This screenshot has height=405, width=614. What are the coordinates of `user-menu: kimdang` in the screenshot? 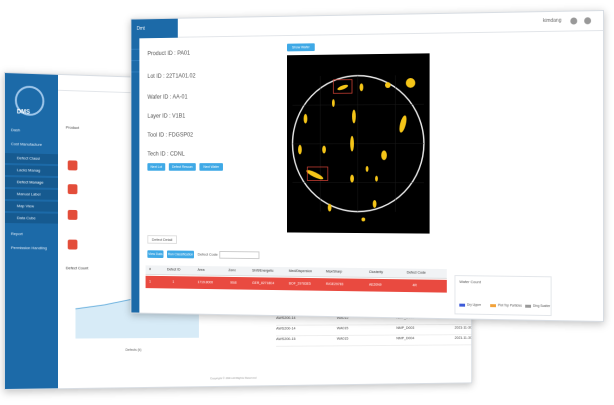 It's located at (552, 21).